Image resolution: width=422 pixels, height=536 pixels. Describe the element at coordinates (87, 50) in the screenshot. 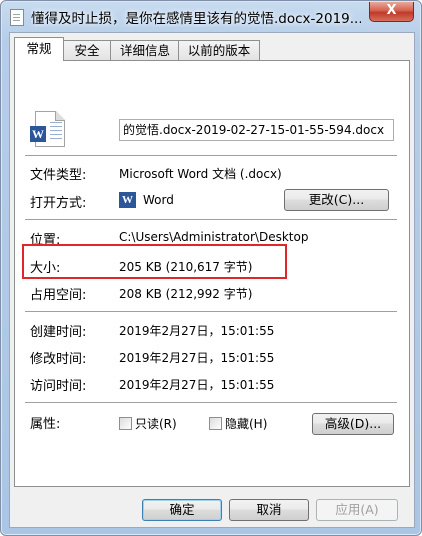

I see `tab-security: 安全` at that location.